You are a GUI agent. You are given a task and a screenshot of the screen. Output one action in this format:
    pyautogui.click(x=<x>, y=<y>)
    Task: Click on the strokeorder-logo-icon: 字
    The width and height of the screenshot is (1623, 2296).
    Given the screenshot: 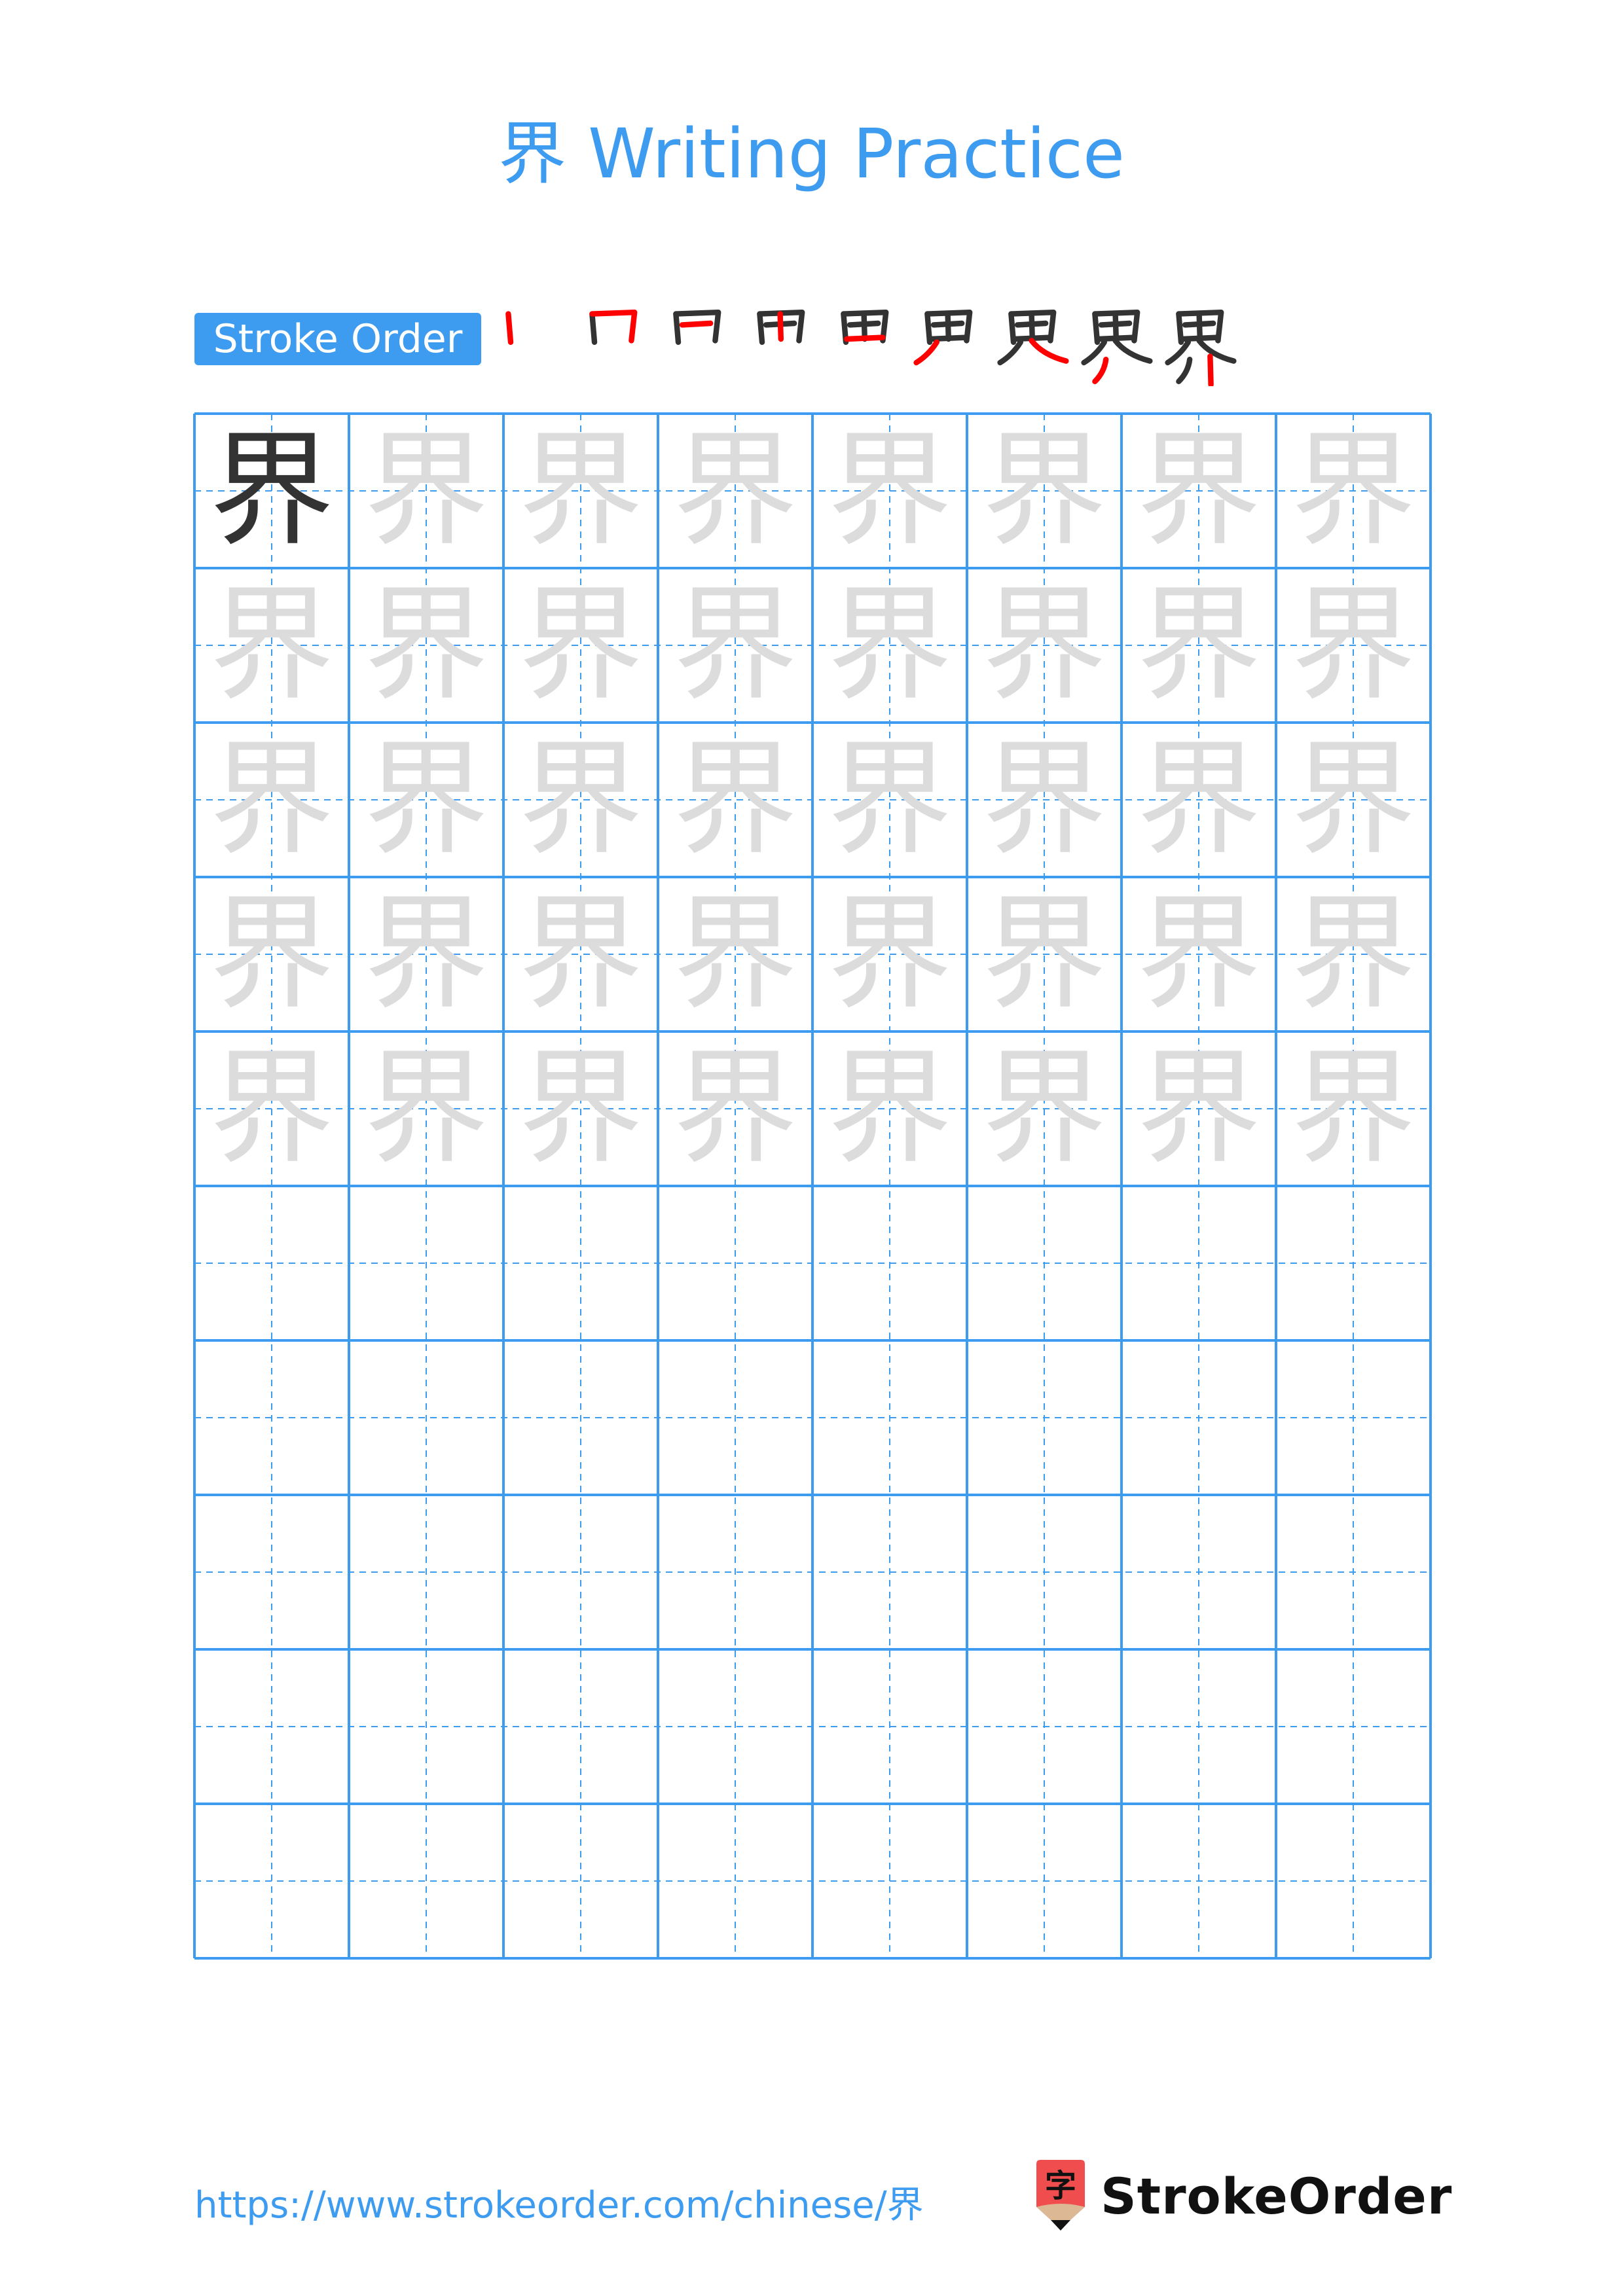 What is the action you would take?
    pyautogui.click(x=1060, y=2195)
    